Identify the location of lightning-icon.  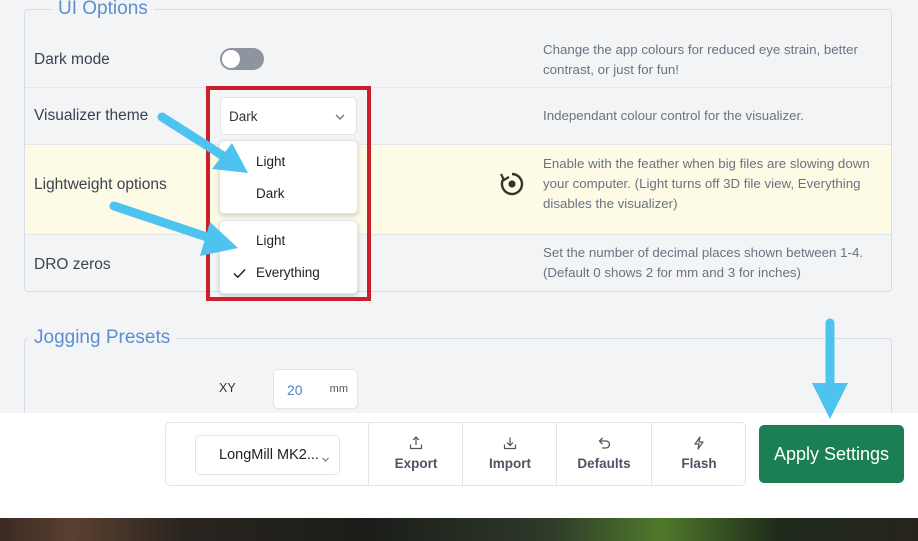
(699, 445).